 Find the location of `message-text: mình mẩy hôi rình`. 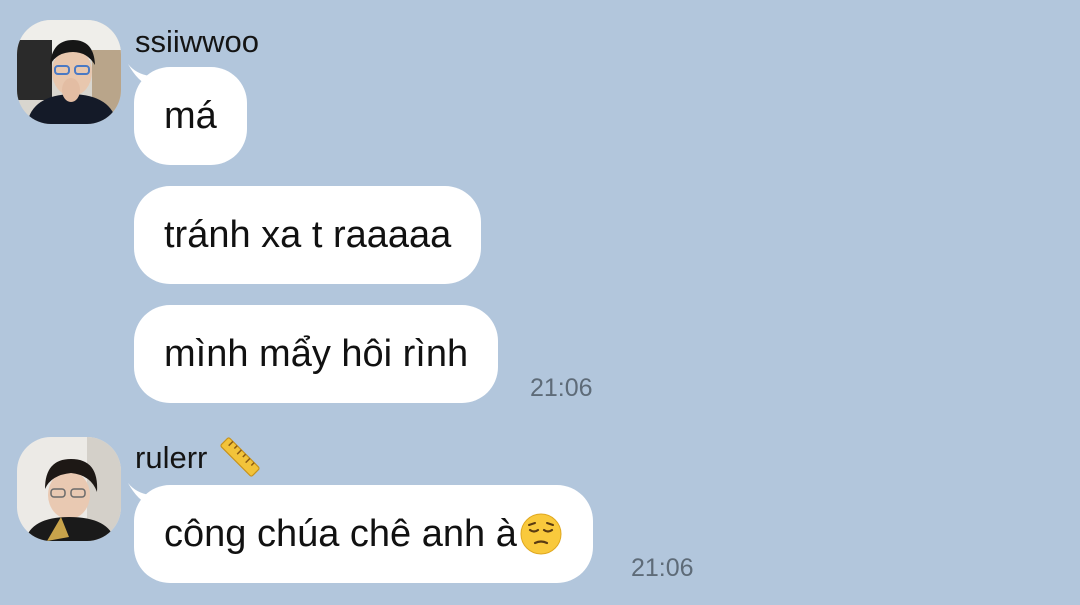

message-text: mình mẩy hôi rình is located at coordinates (316, 353).